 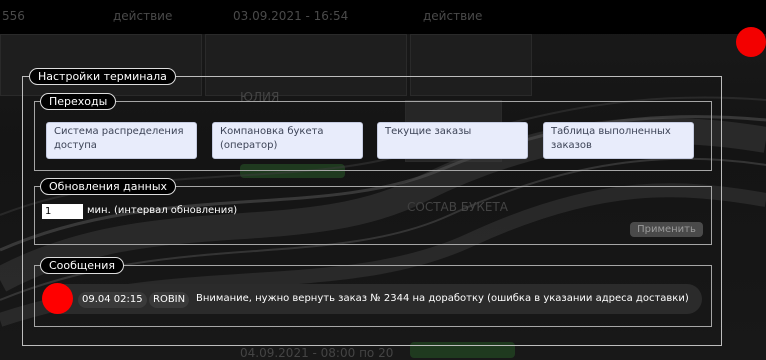 I want to click on bg-header-col3: 03.09.2021 - 16:54, so click(x=291, y=16).